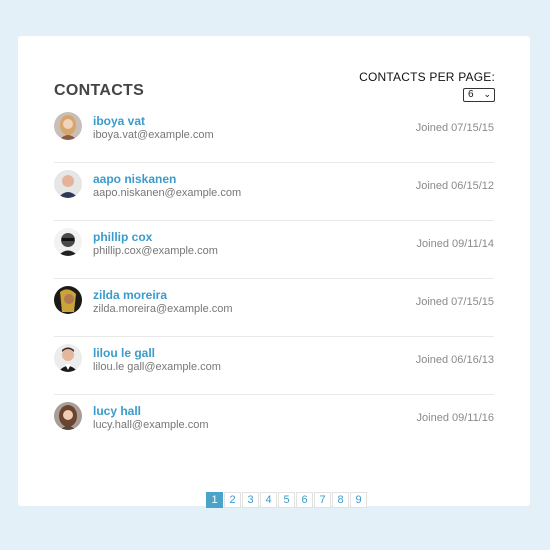  What do you see at coordinates (454, 360) in the screenshot?
I see `contact-joined-date: Joined 06/16/13` at bounding box center [454, 360].